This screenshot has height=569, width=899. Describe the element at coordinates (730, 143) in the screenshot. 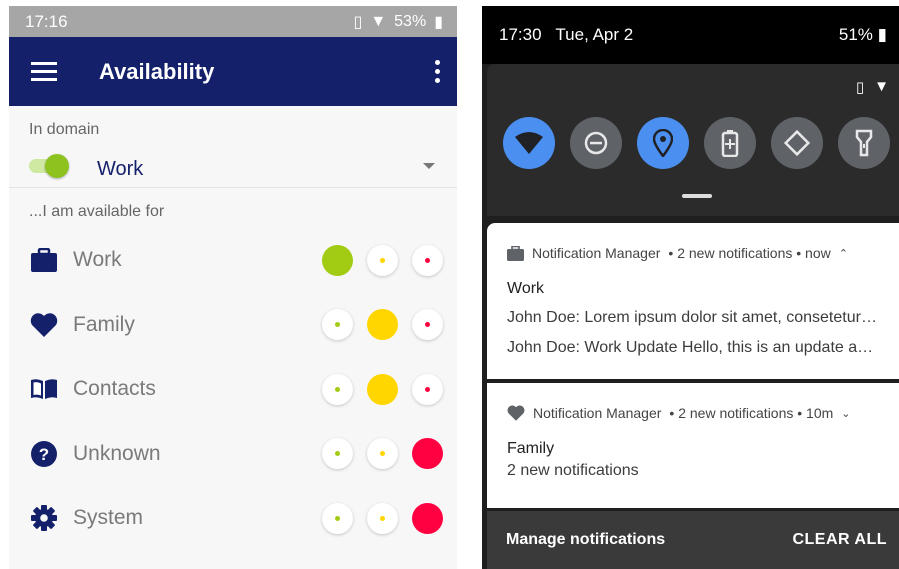

I see `battery-saver-icon` at that location.